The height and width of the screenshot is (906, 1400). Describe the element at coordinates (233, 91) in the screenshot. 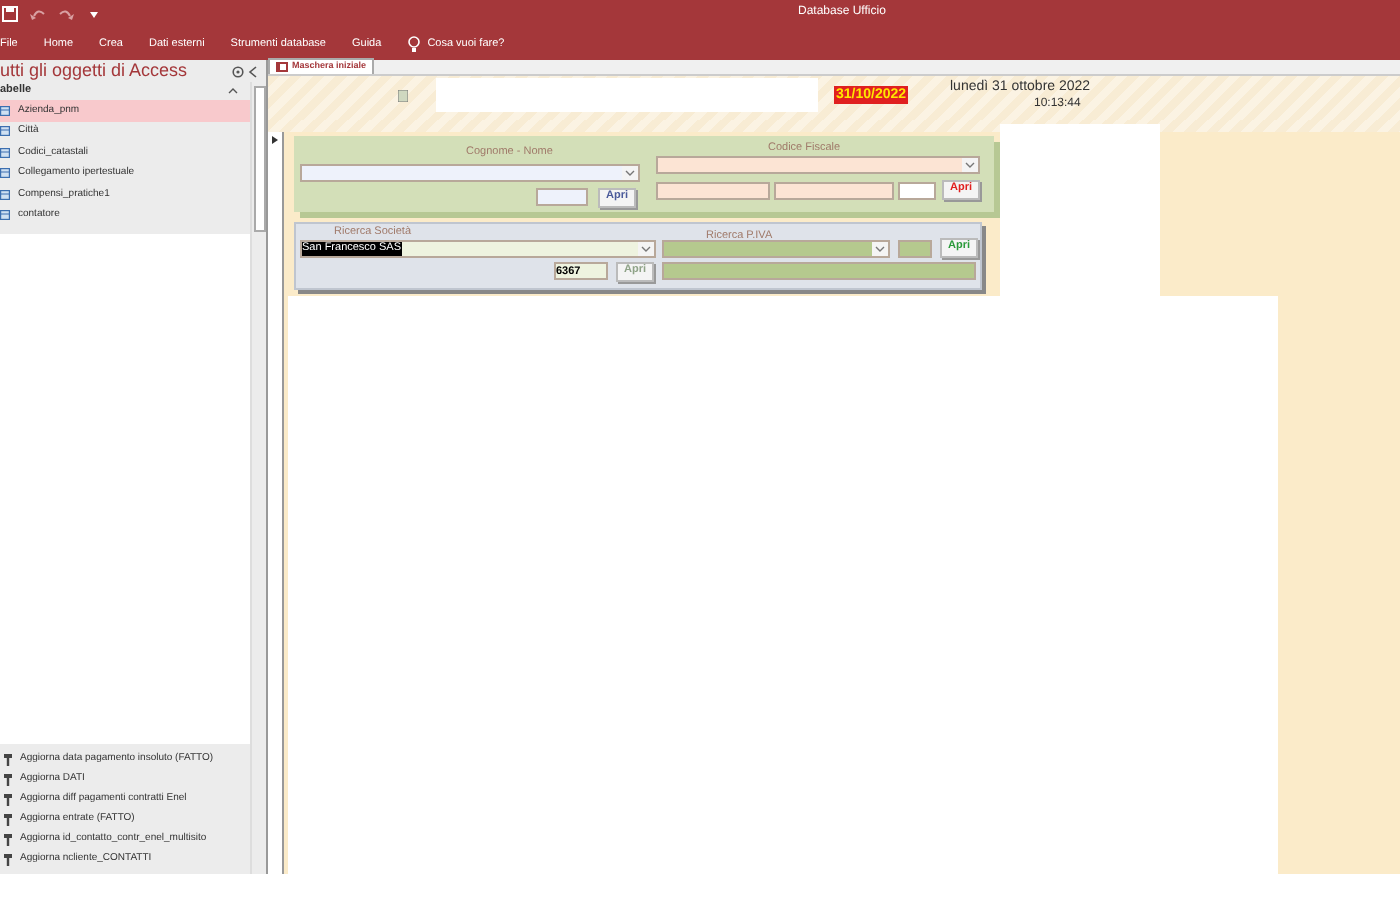

I see `chevron-up-icon` at that location.